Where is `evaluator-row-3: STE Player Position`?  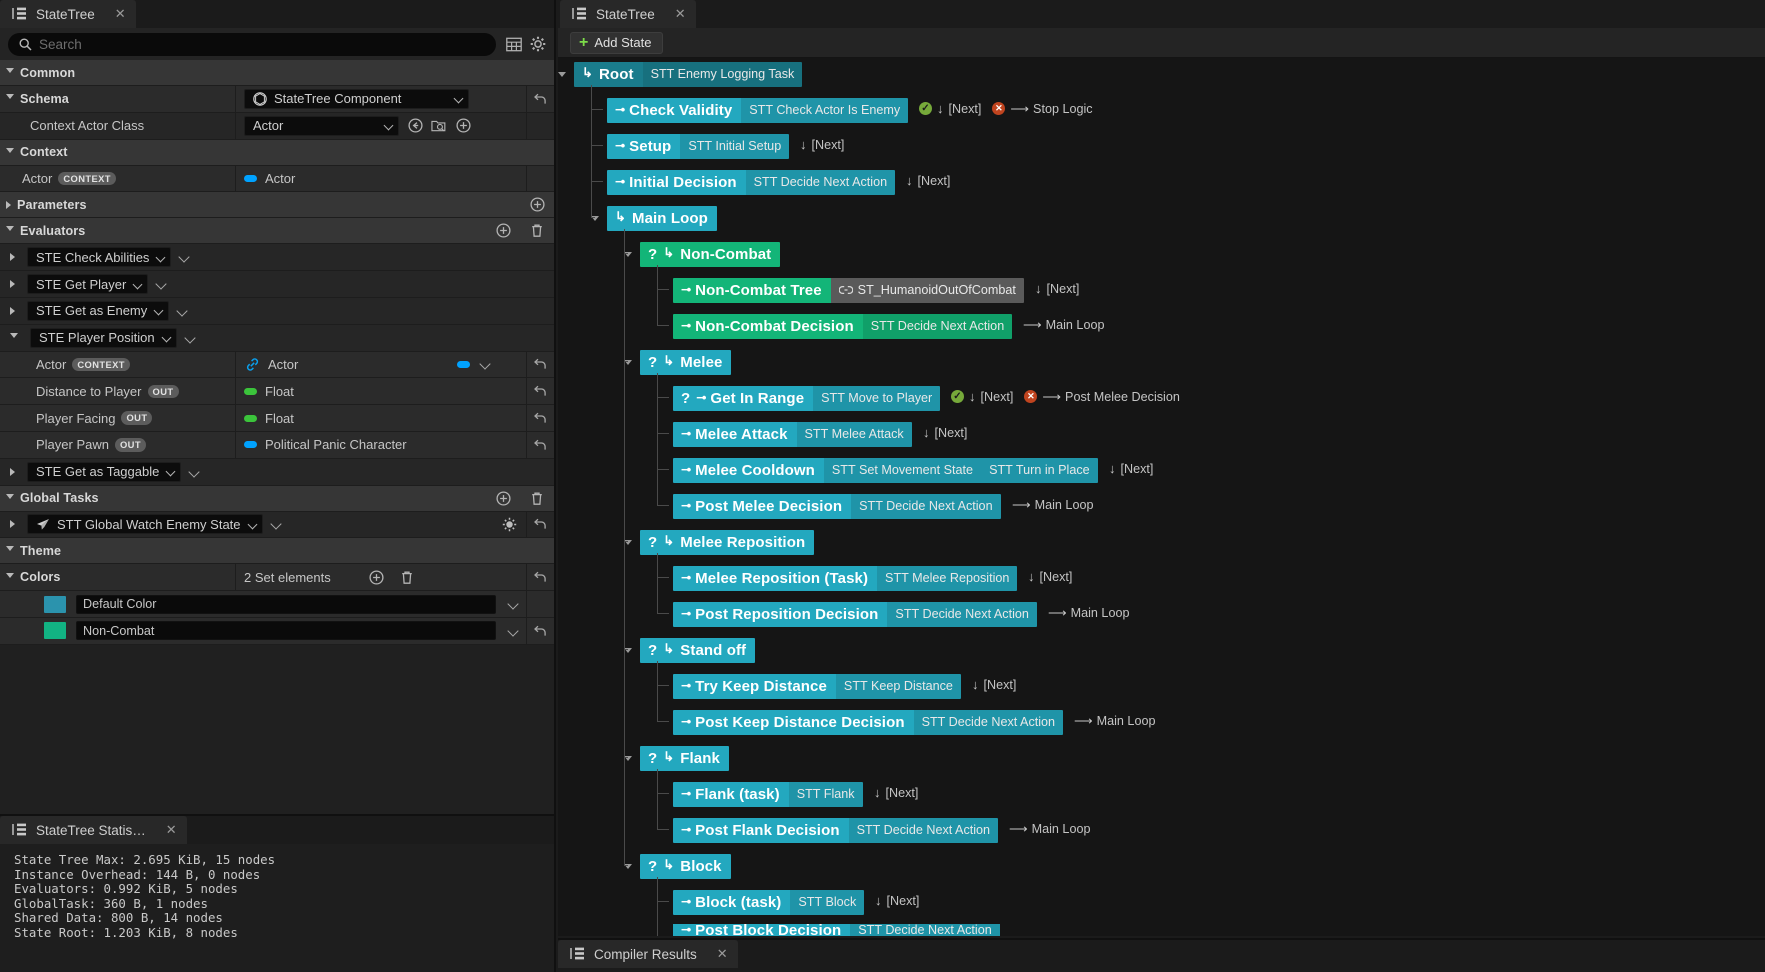
evaluator-row-3: STE Player Position is located at coordinates (277, 338).